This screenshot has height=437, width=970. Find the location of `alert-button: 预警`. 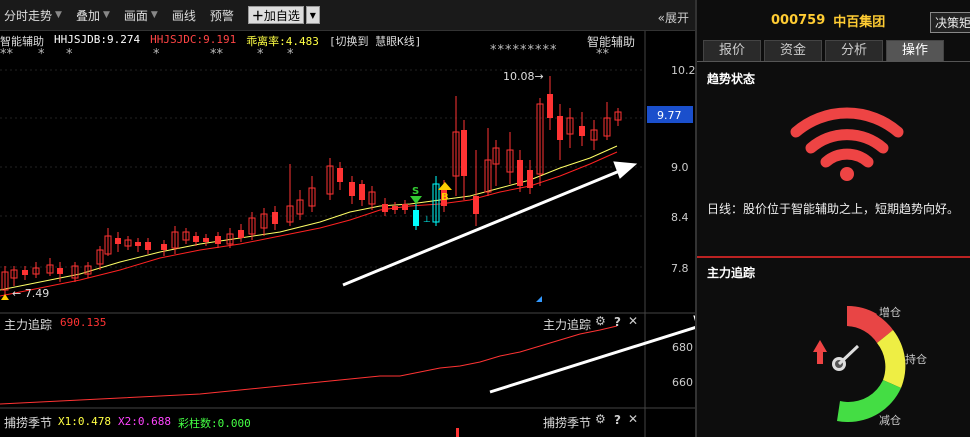

alert-button: 预警 is located at coordinates (222, 15).